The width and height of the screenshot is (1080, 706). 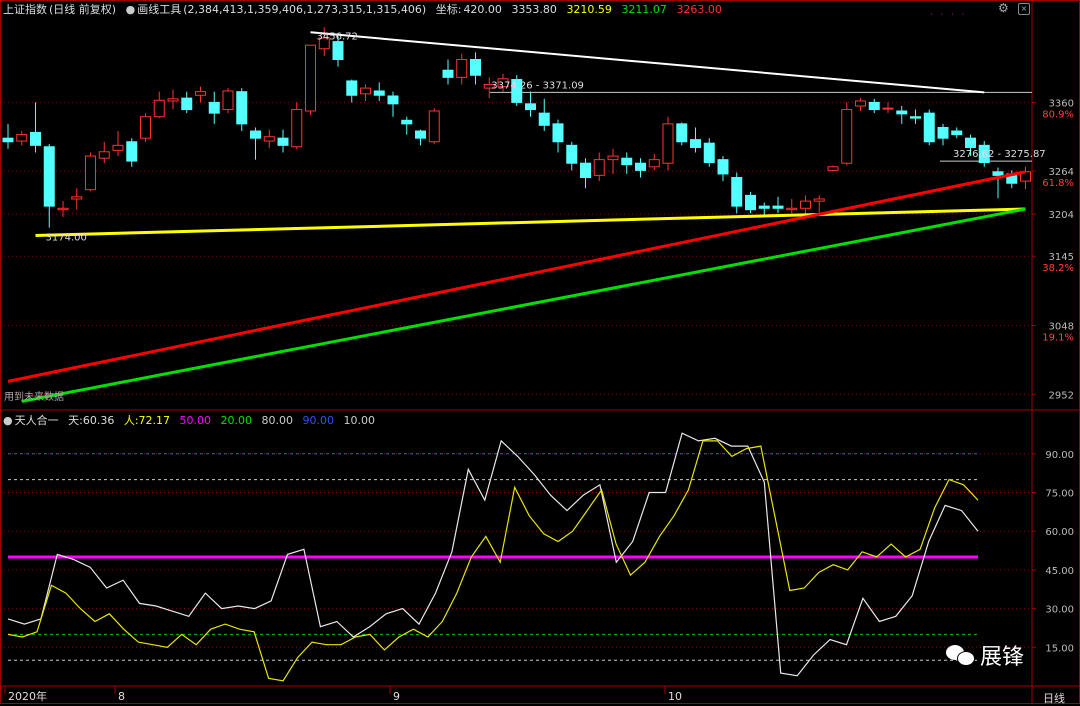 I want to click on sub-y-tick-label: 45.00, so click(x=1059, y=571).